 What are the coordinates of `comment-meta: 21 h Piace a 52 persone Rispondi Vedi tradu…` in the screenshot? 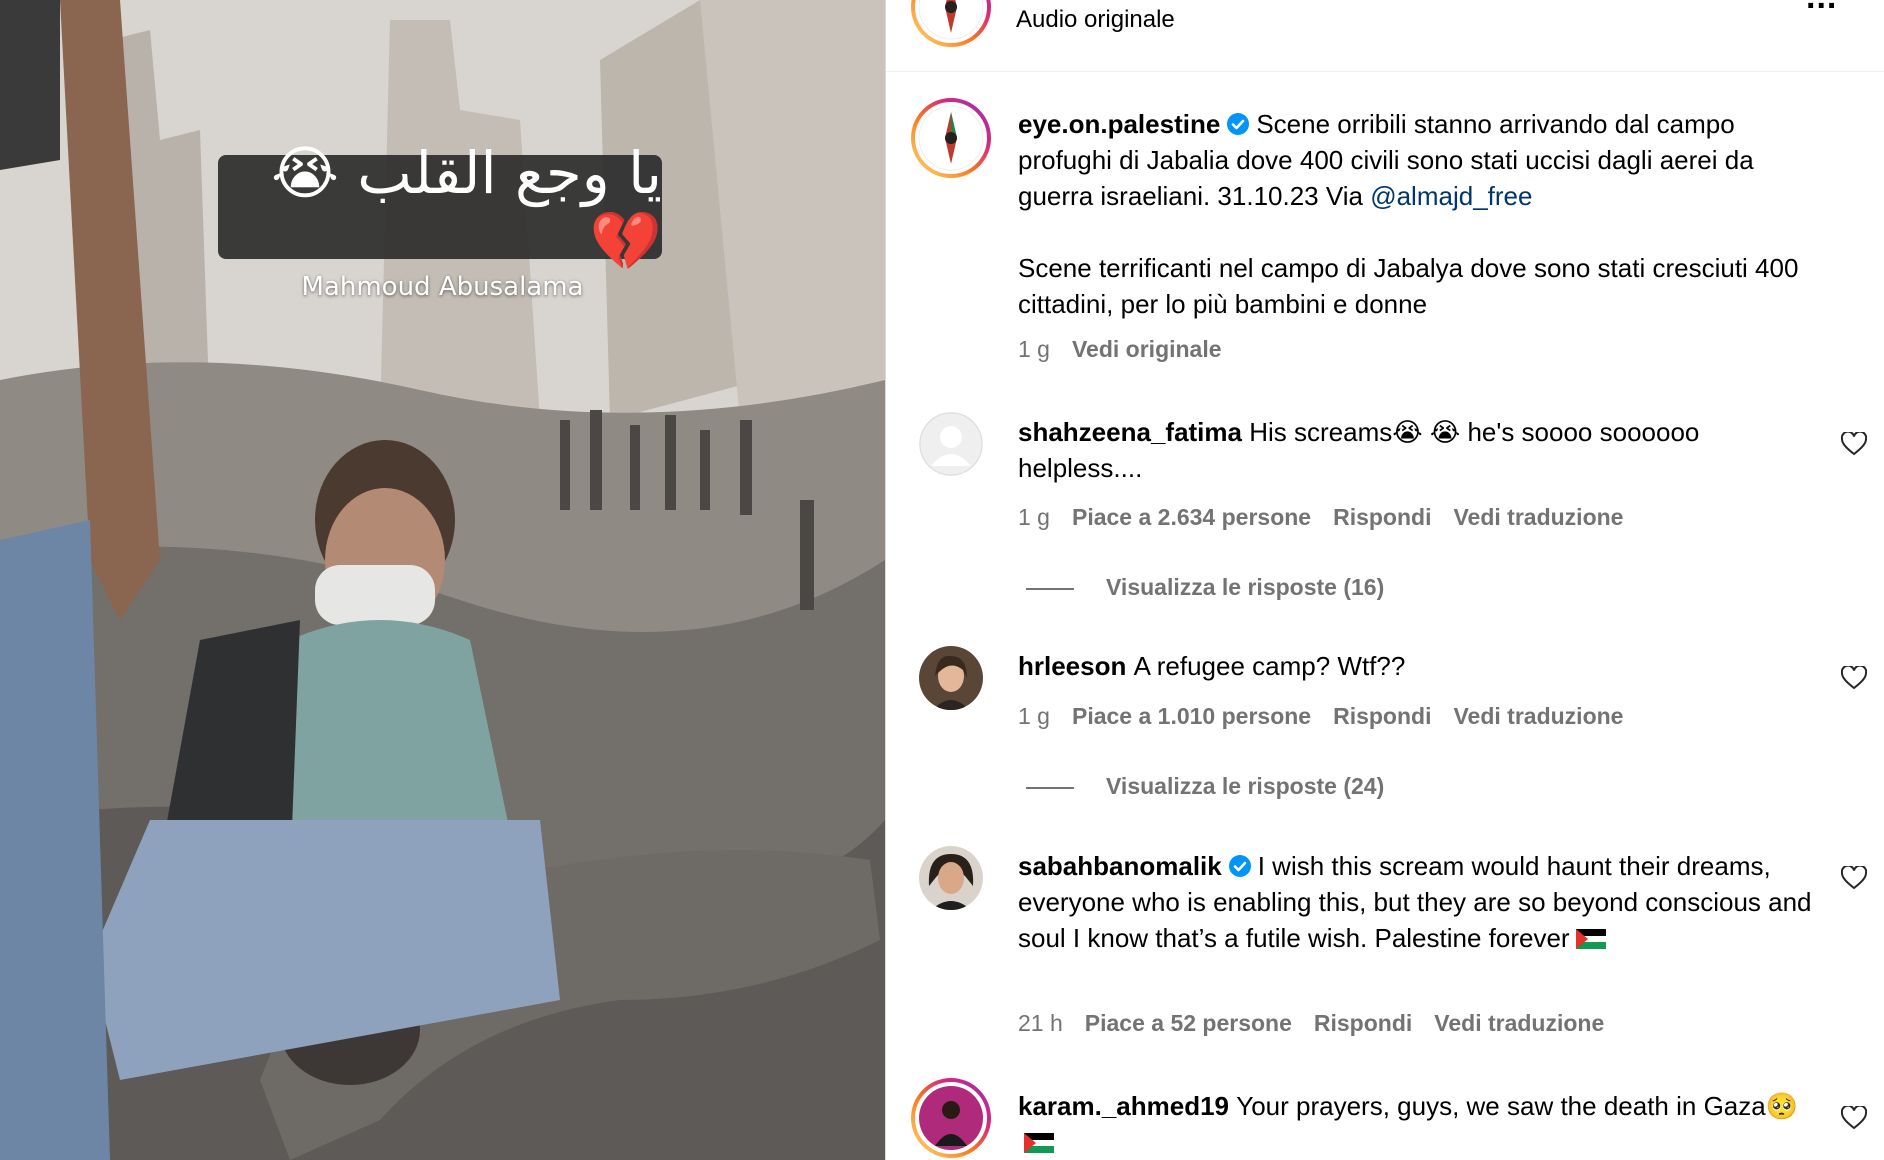 It's located at (1322, 1023).